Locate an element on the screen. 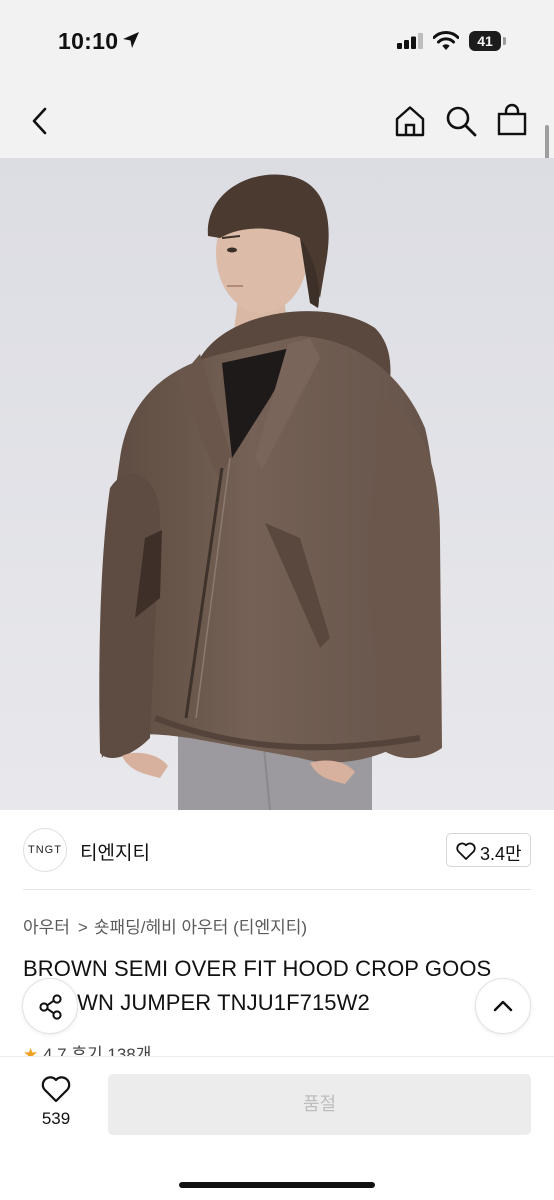 This screenshot has width=554, height=1200. share-icon is located at coordinates (50, 1007).